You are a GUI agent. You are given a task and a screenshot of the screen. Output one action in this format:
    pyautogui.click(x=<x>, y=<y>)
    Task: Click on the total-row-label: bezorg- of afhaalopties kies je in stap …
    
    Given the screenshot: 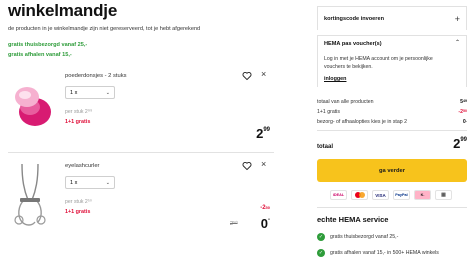 What is the action you would take?
    pyautogui.click(x=362, y=122)
    